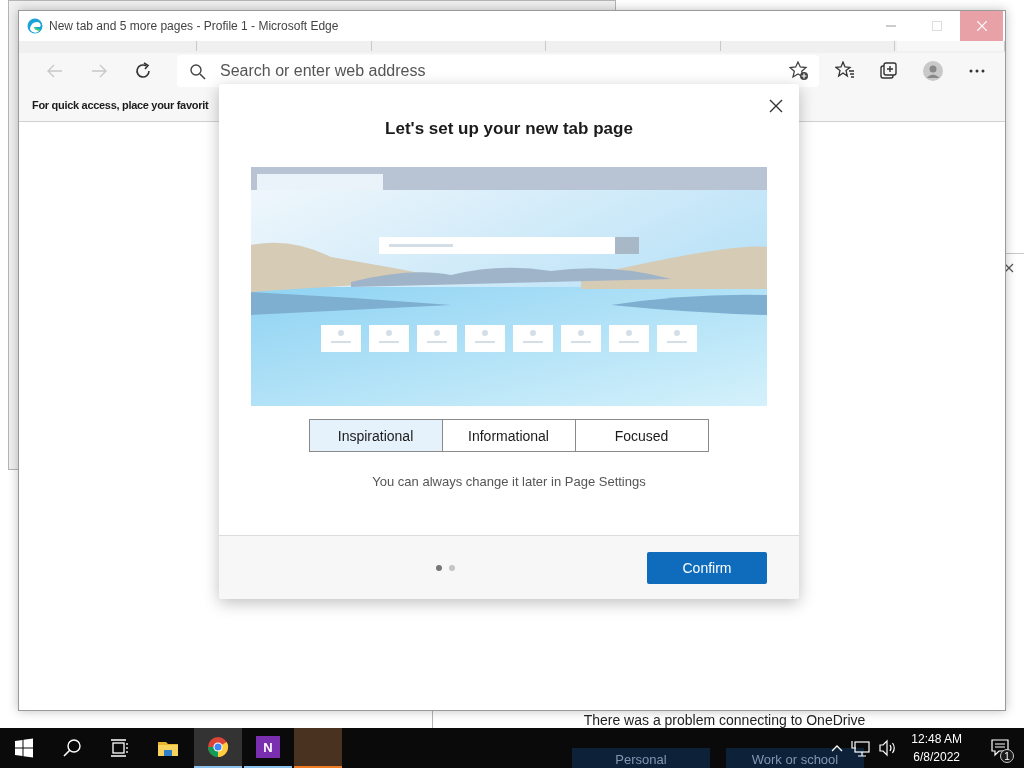  Describe the element at coordinates (933, 71) in the screenshot. I see `profile-avatar-icon` at that location.